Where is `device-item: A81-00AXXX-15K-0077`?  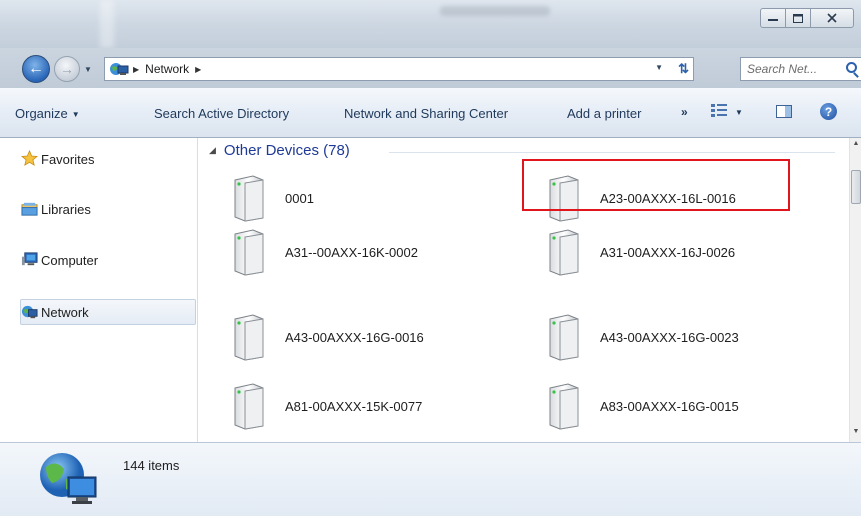 device-item: A81-00AXXX-15K-0077 is located at coordinates (384, 408).